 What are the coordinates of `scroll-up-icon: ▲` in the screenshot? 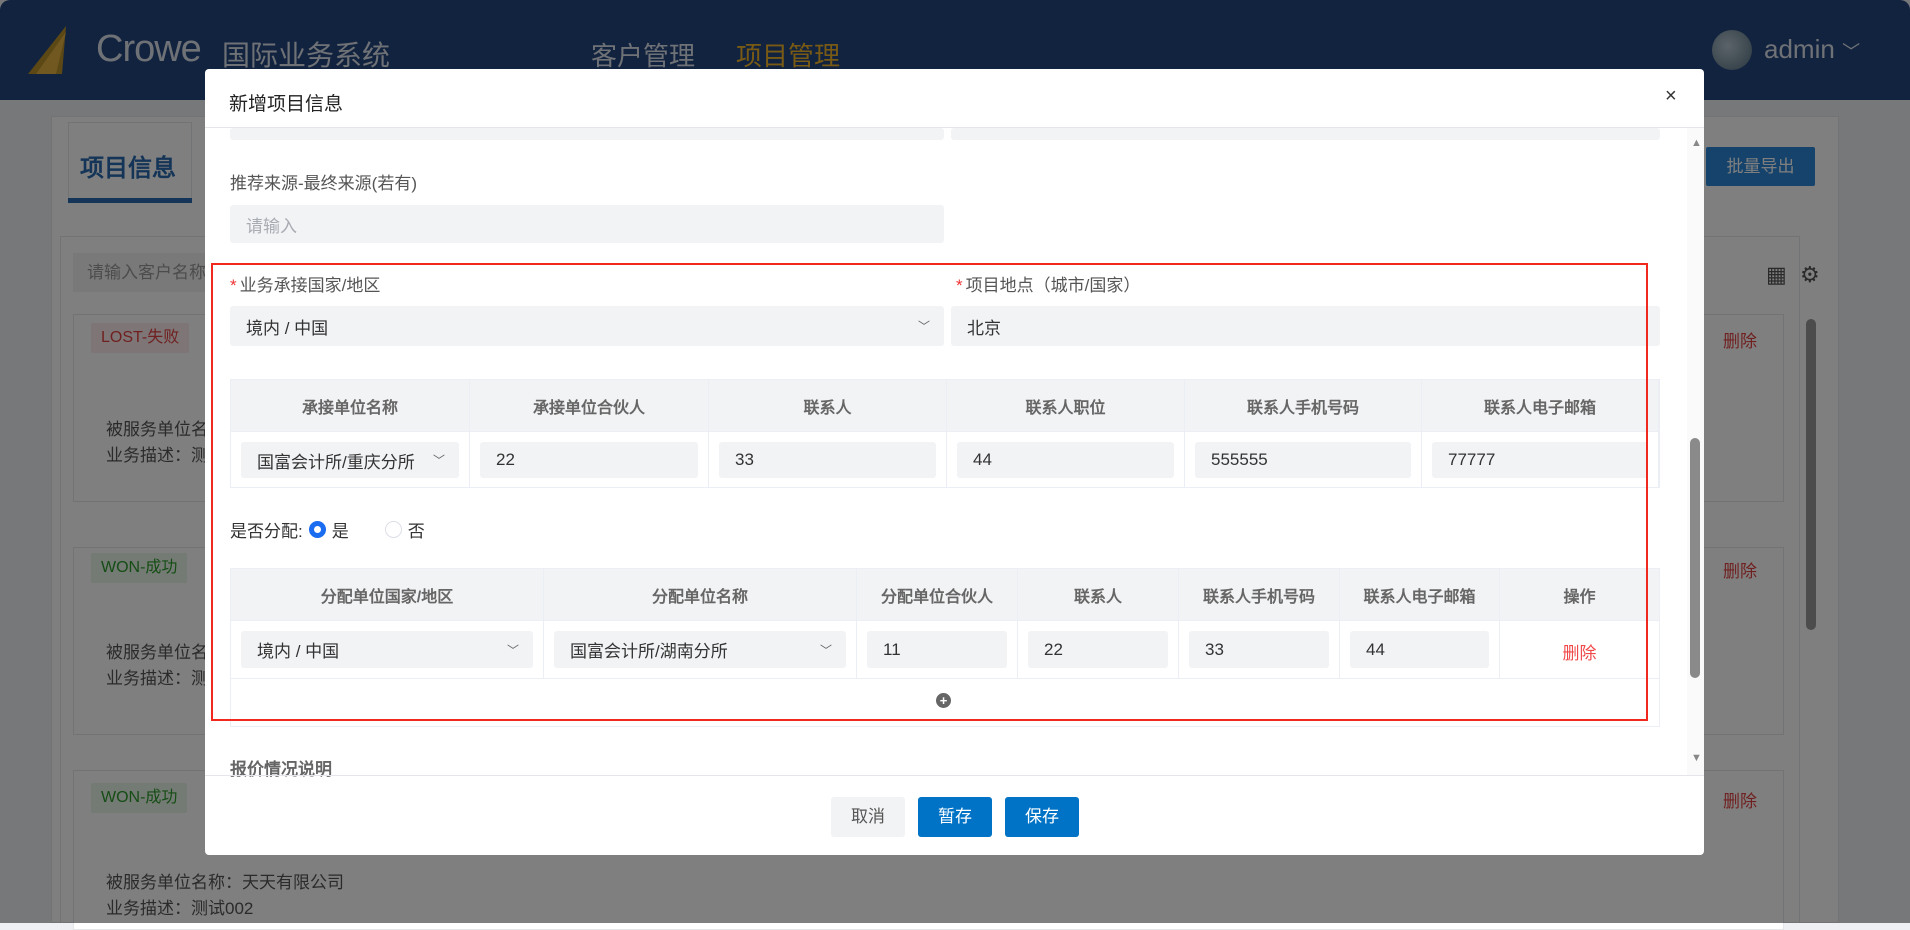 It's located at (1696, 143).